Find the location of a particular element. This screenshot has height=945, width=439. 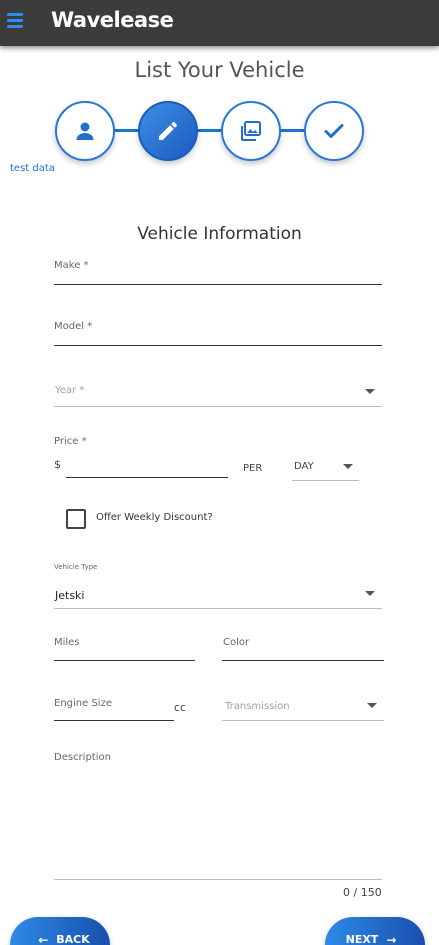

person-icon is located at coordinates (85, 131).